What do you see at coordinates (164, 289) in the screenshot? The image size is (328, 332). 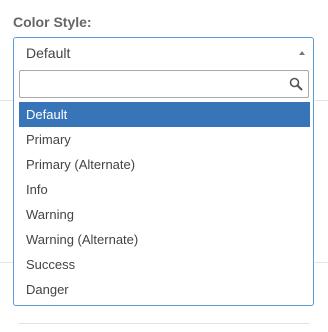 I see `option-danger: Danger` at bounding box center [164, 289].